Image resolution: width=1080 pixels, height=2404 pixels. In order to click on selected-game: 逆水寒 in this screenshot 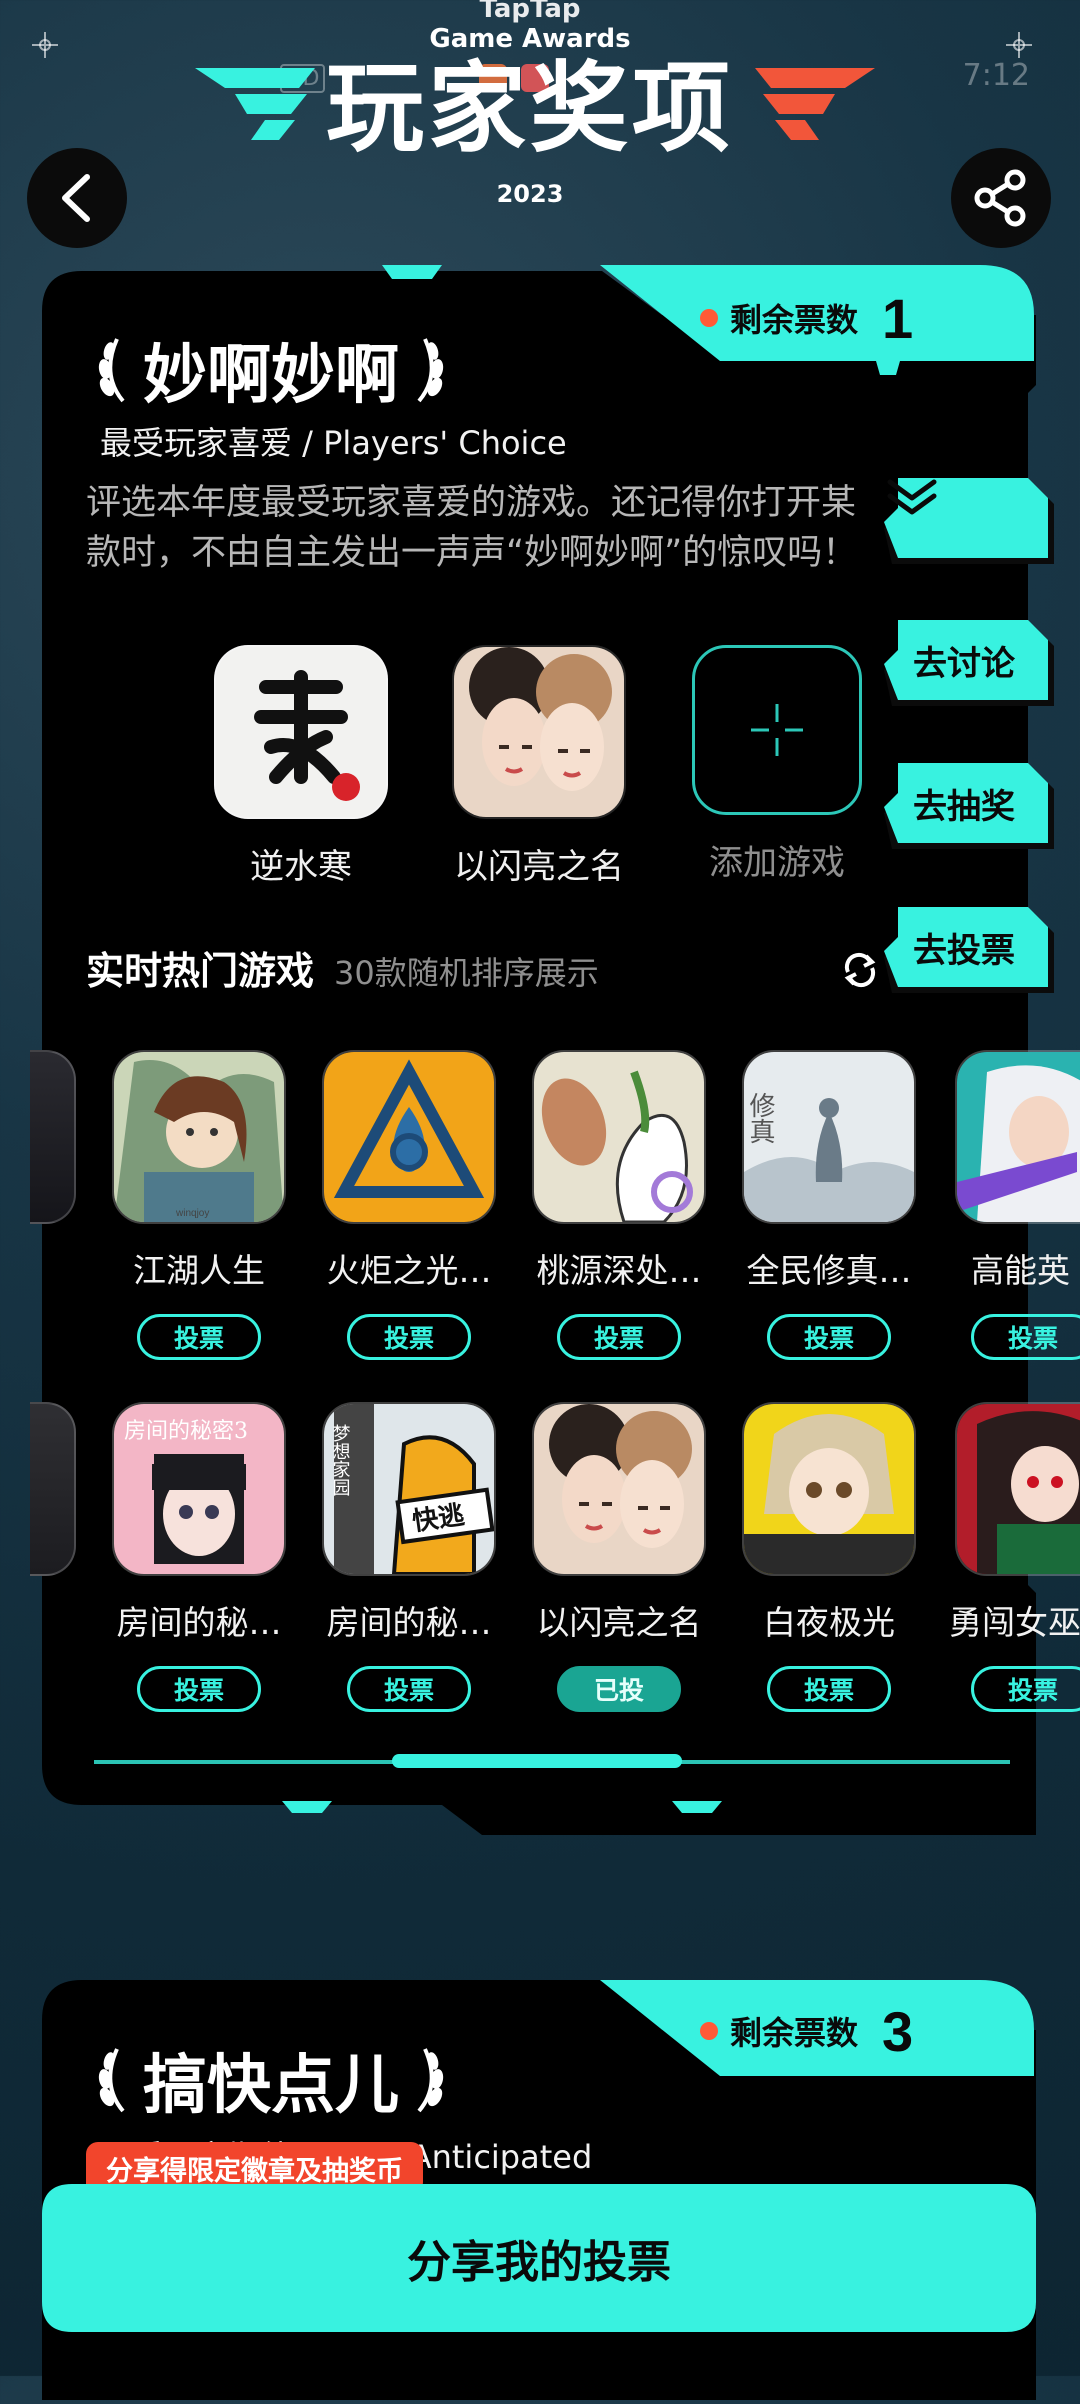, I will do `click(301, 766)`.